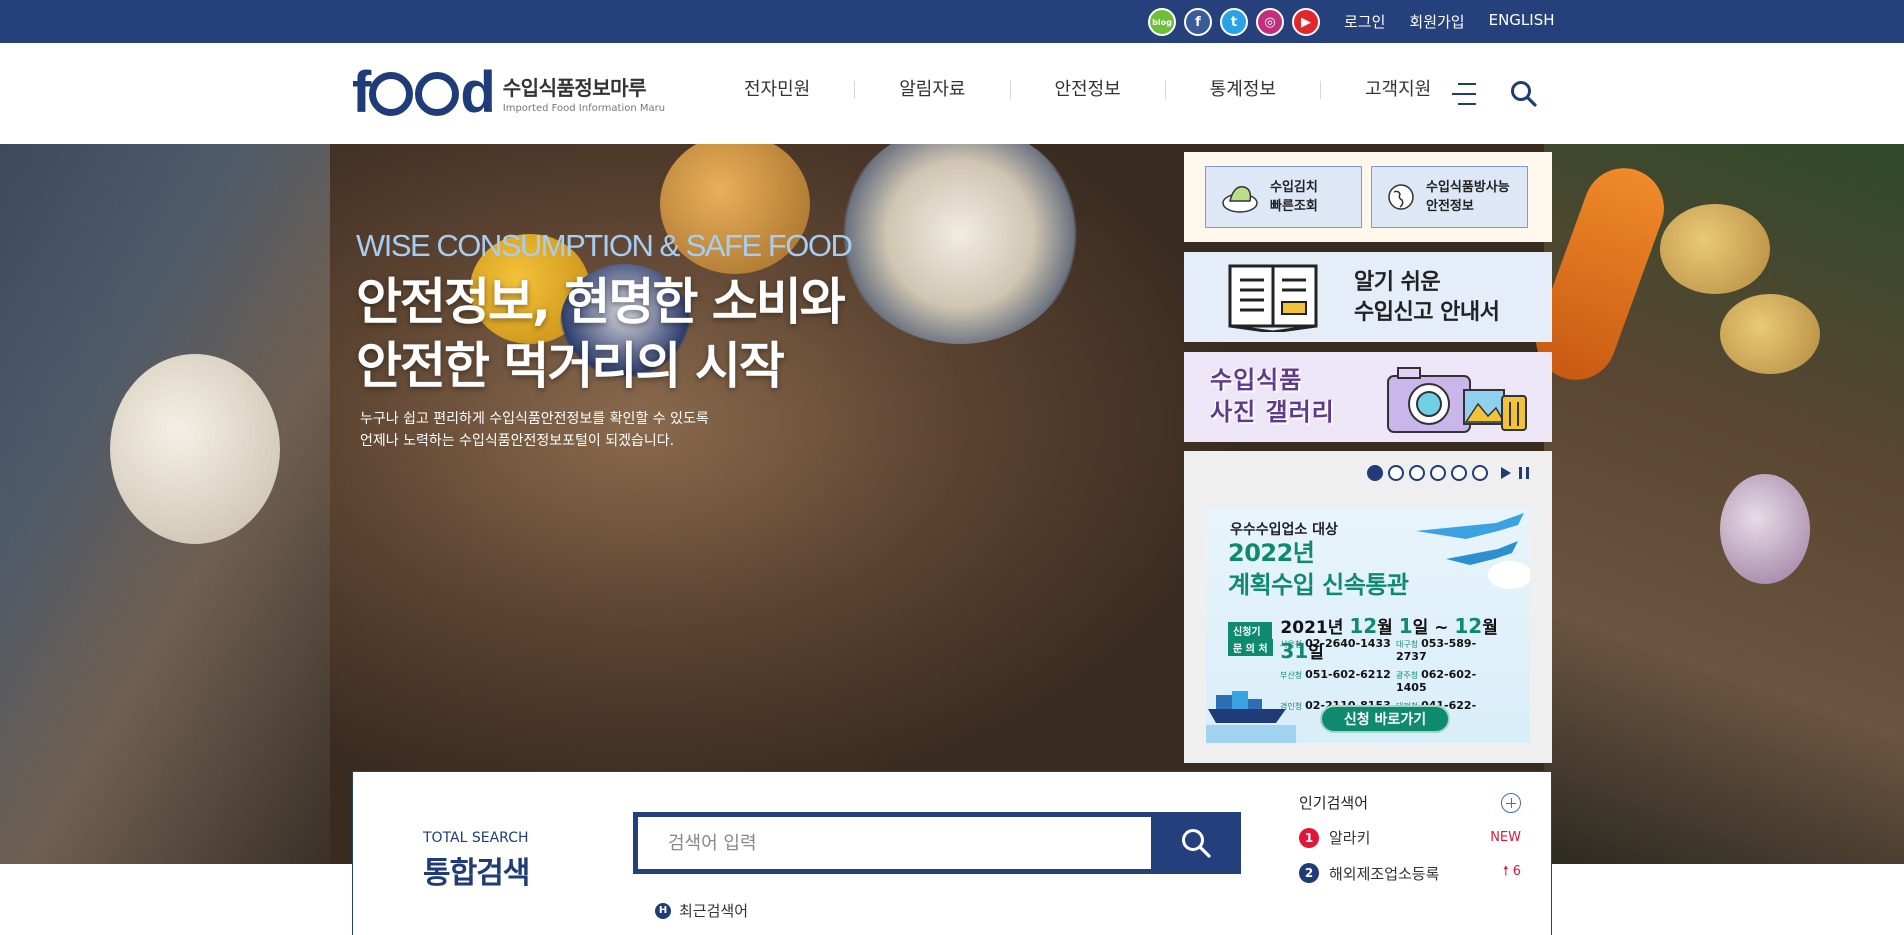 Image resolution: width=1904 pixels, height=935 pixels. What do you see at coordinates (1524, 473) in the screenshot?
I see `pause-icon` at bounding box center [1524, 473].